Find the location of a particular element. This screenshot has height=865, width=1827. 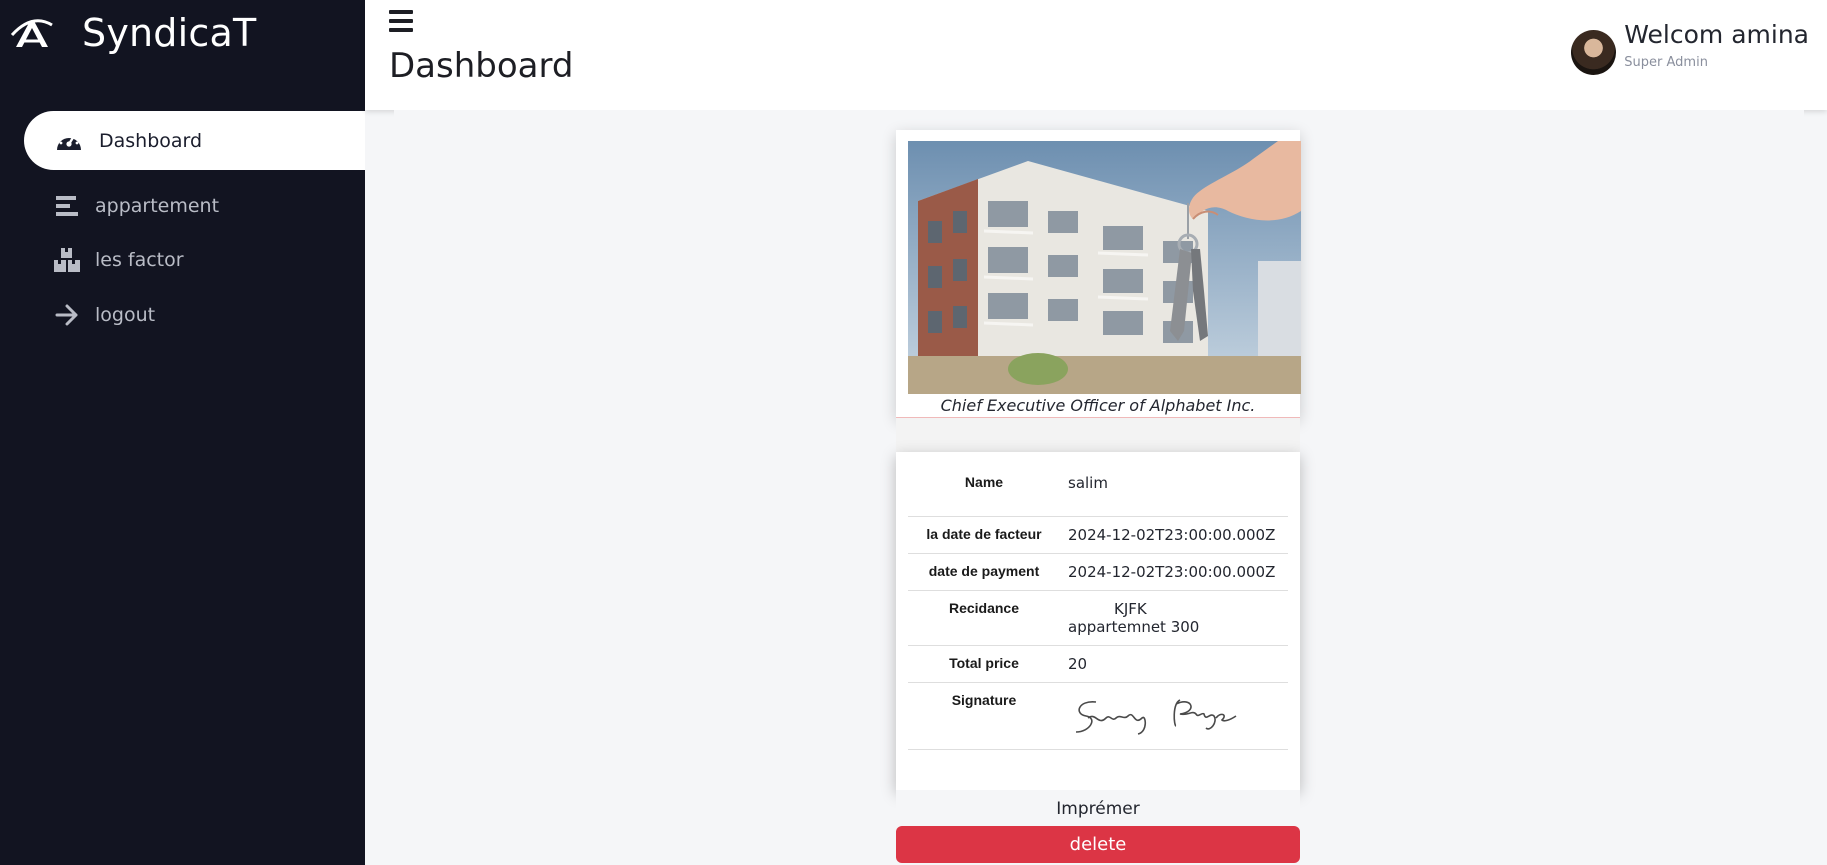

sidebar-item-label: appartement is located at coordinates (157, 205).